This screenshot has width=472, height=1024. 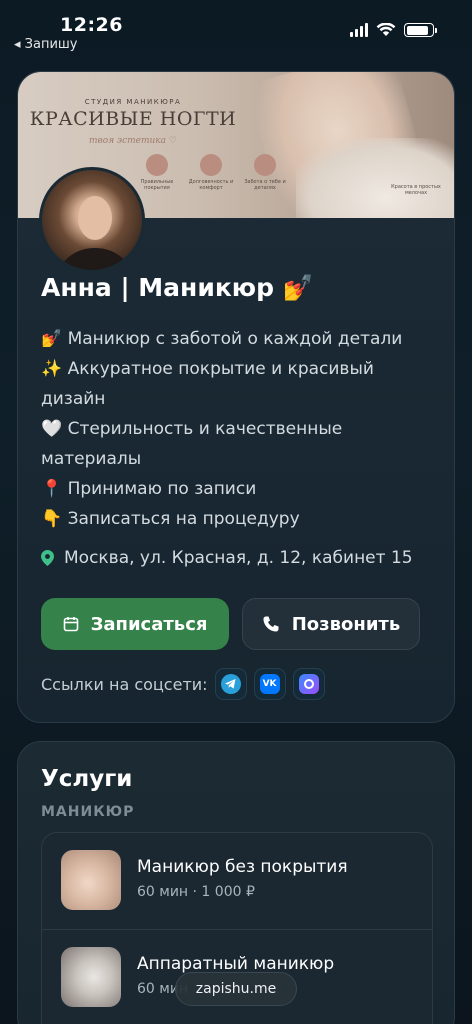 I want to click on max-icon, so click(x=308, y=684).